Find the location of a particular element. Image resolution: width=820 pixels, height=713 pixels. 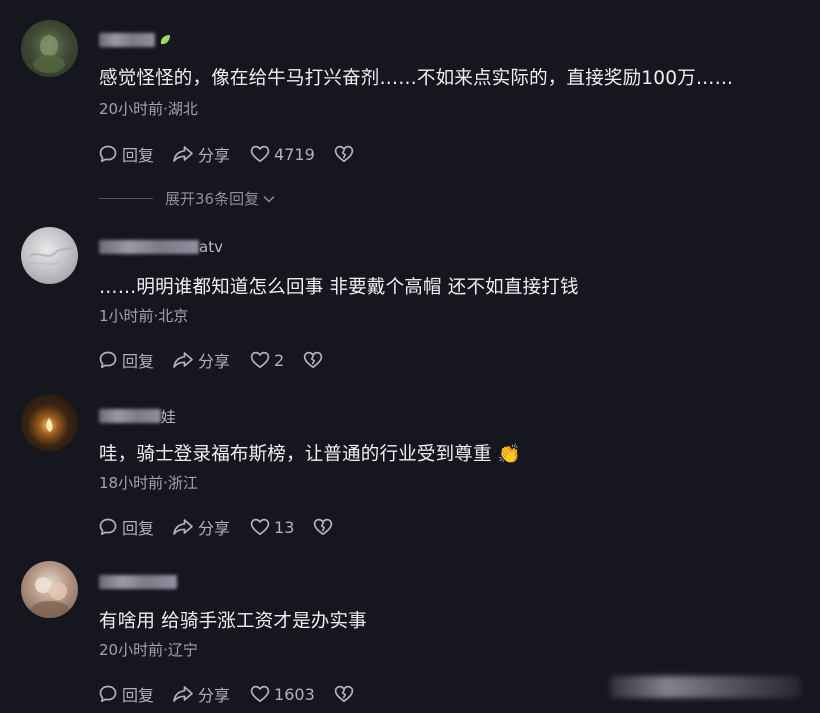

comment-actions: 回复 分享 4719 is located at coordinates (226, 154).